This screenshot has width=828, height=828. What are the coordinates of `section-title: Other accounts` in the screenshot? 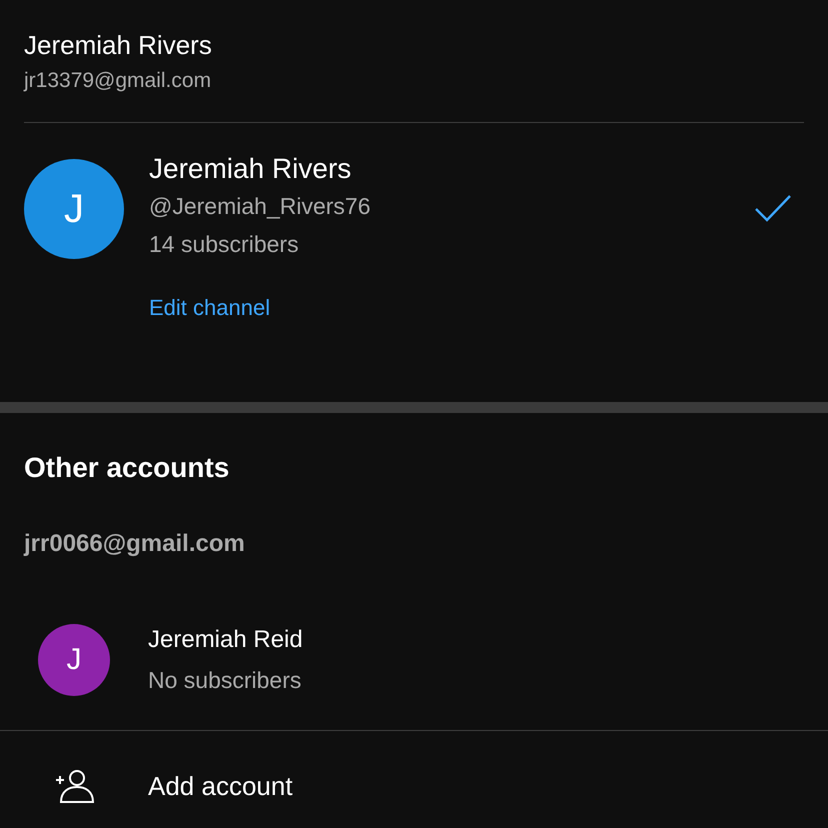 It's located at (126, 468).